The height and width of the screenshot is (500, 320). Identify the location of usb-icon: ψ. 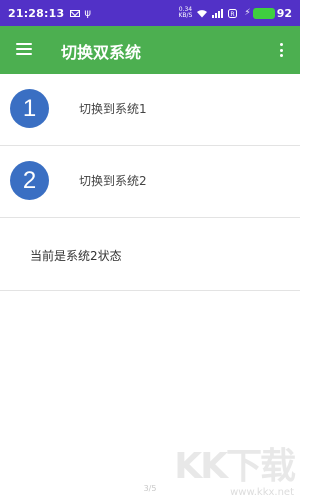
(87, 13).